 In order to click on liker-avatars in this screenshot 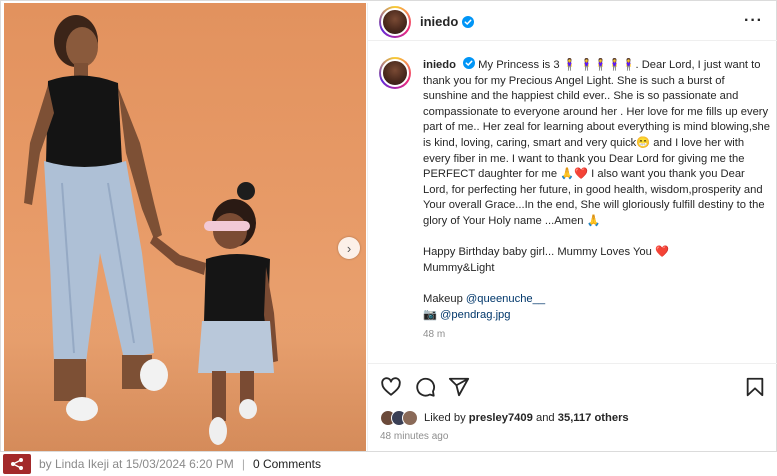, I will do `click(399, 418)`.